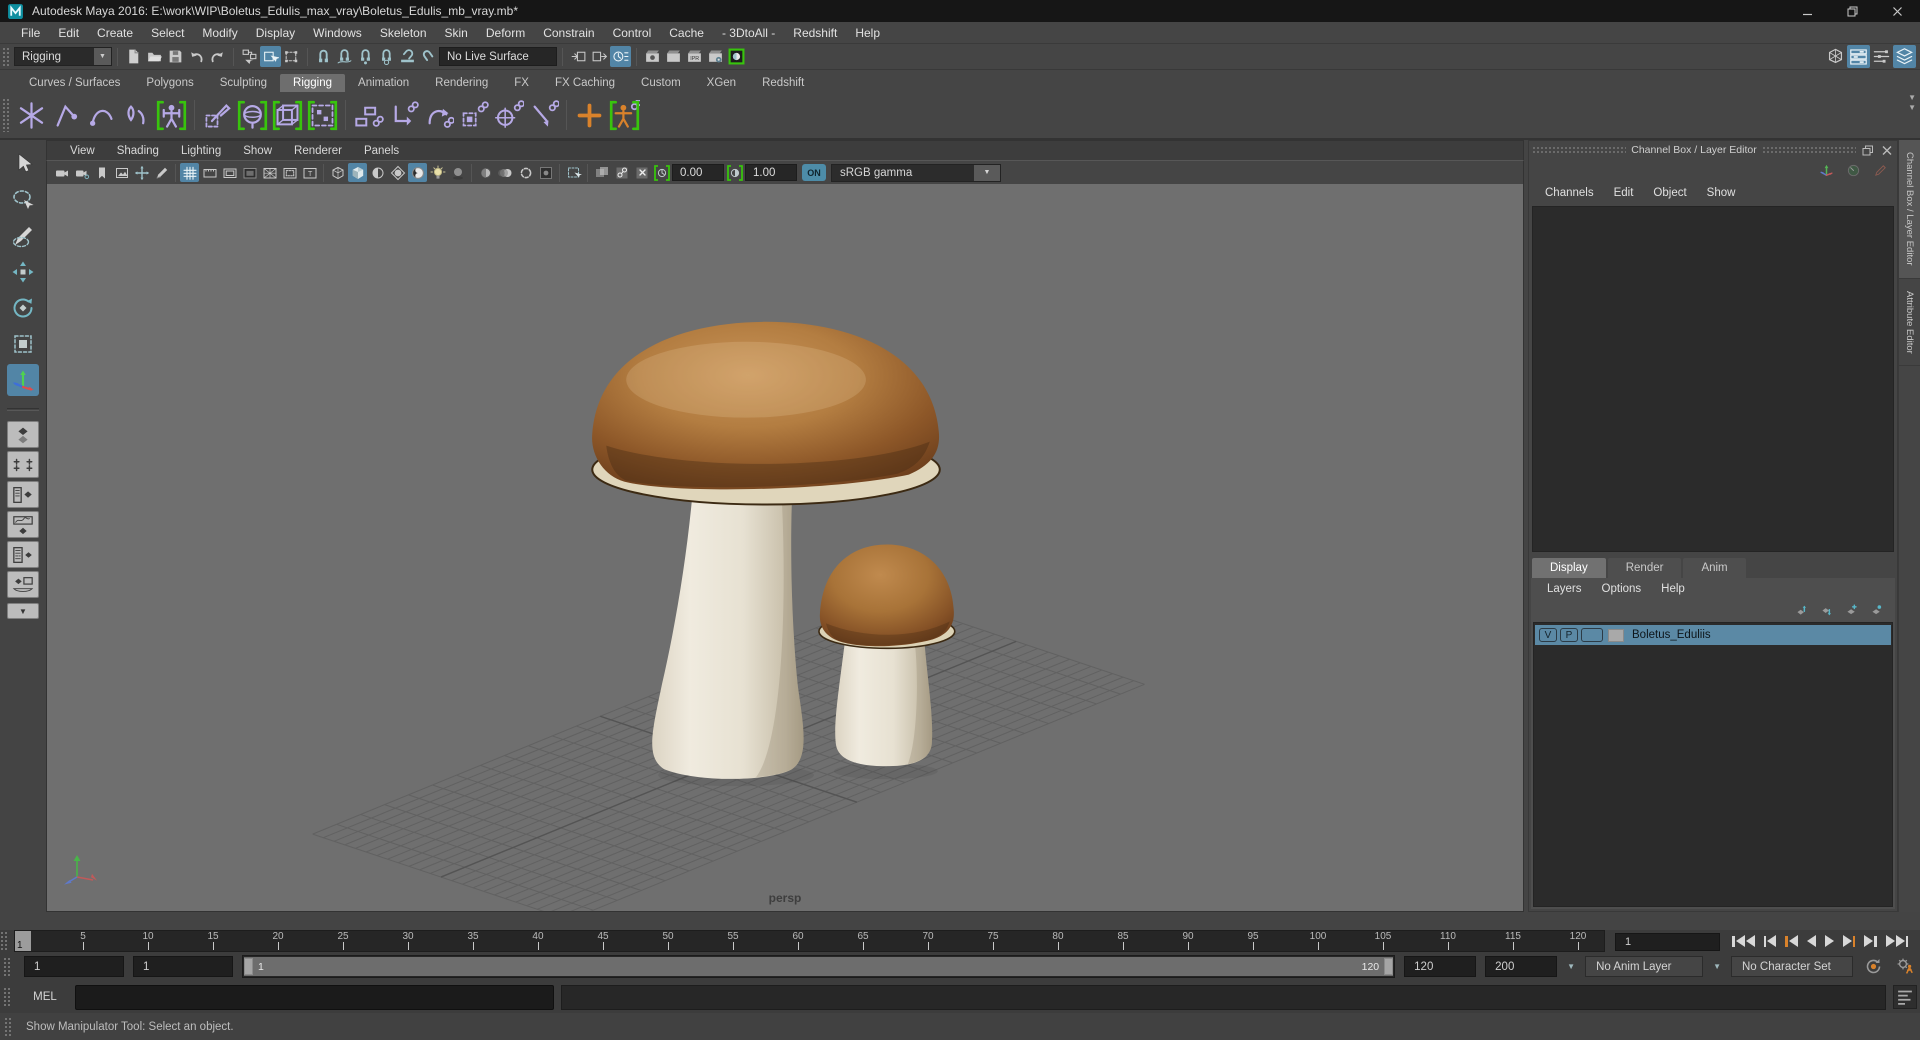  I want to click on range-end-handle, so click(1389, 966).